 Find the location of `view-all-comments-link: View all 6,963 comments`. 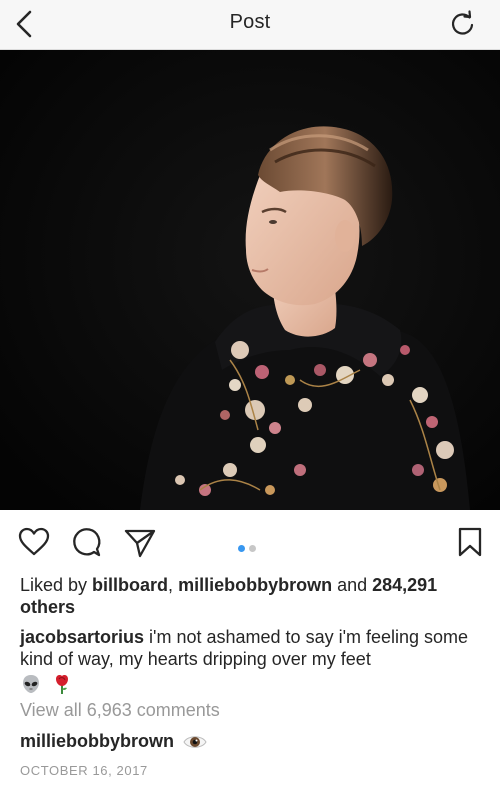

view-all-comments-link: View all 6,963 comments is located at coordinates (120, 710).